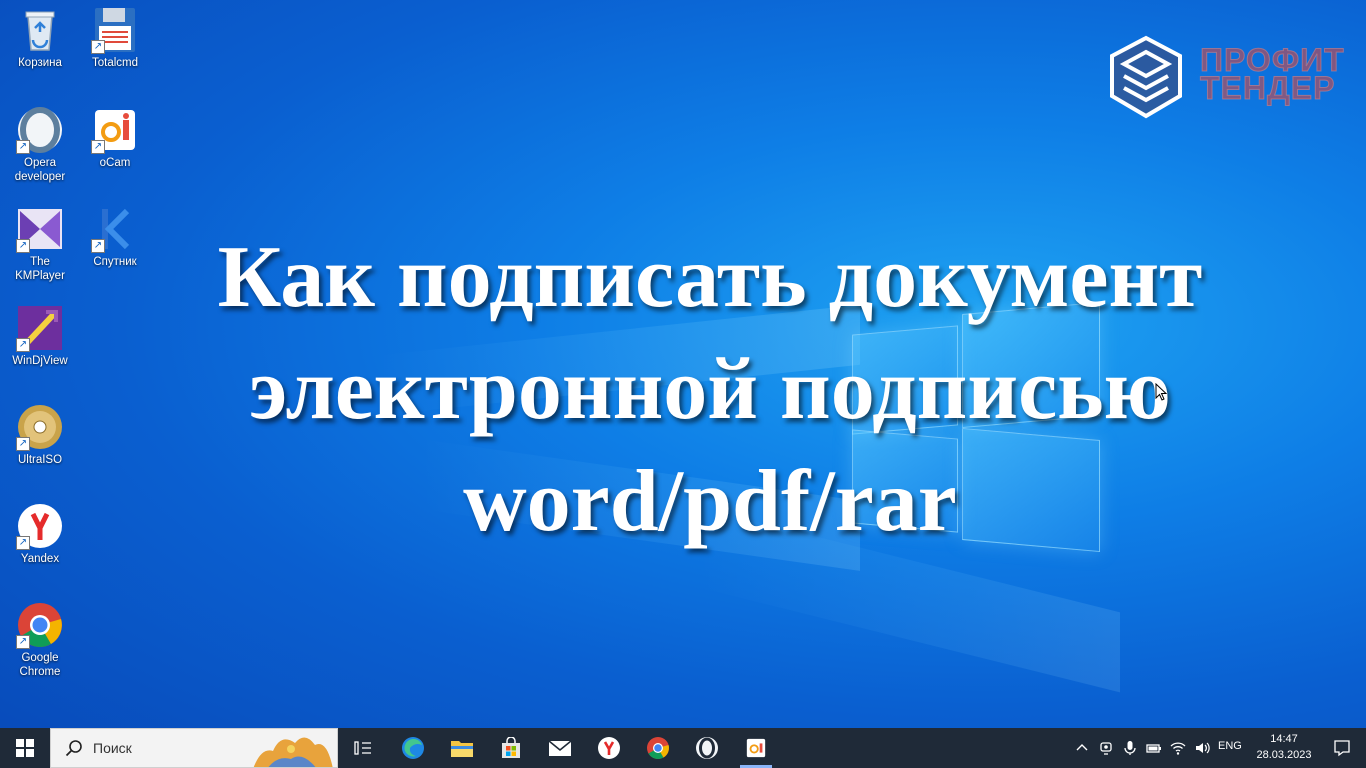 The image size is (1366, 768). I want to click on microphone-icon, so click(1130, 748).